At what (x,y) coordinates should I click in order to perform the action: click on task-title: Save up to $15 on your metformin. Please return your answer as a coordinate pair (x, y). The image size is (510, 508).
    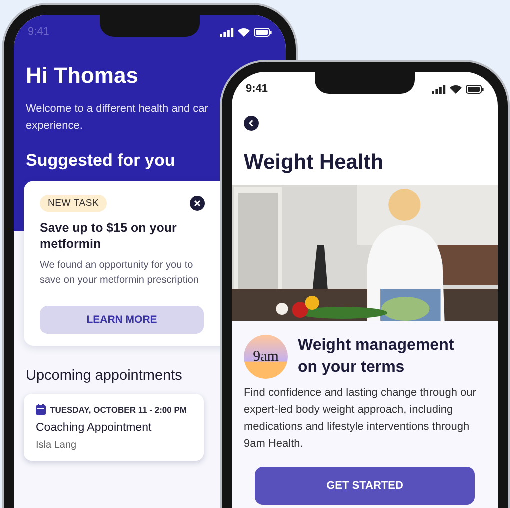
    Looking at the image, I should click on (109, 236).